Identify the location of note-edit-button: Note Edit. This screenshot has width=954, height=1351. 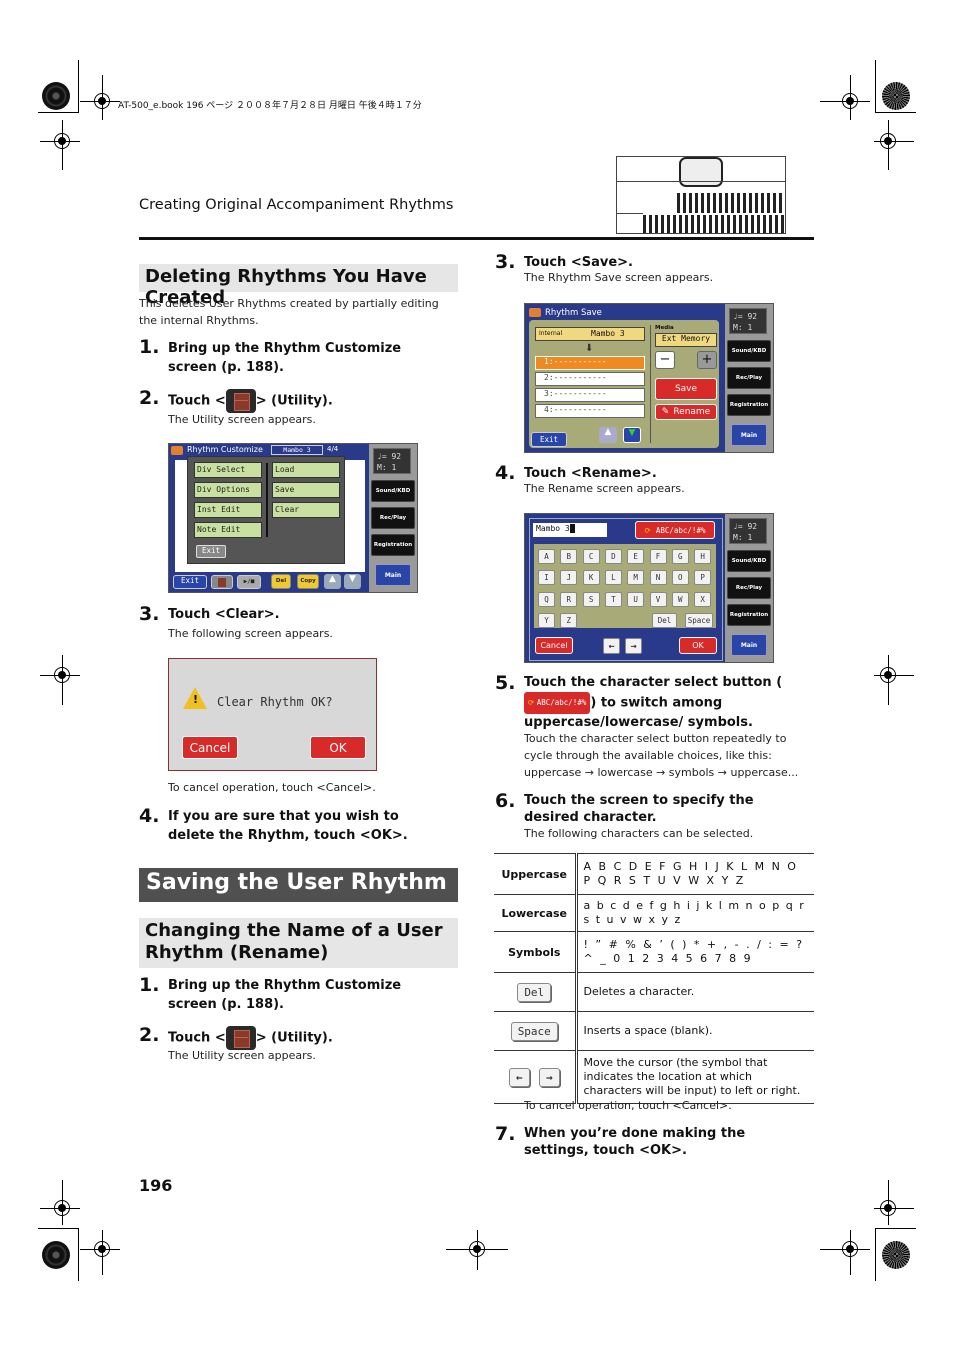
(228, 530).